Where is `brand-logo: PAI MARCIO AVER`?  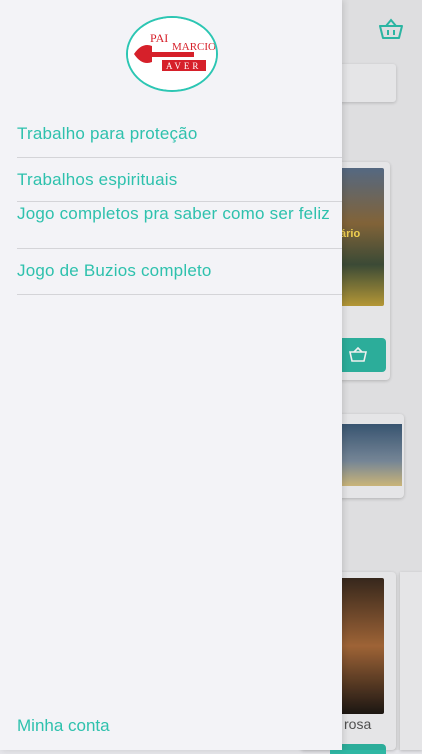
brand-logo: PAI MARCIO AVER is located at coordinates (172, 54).